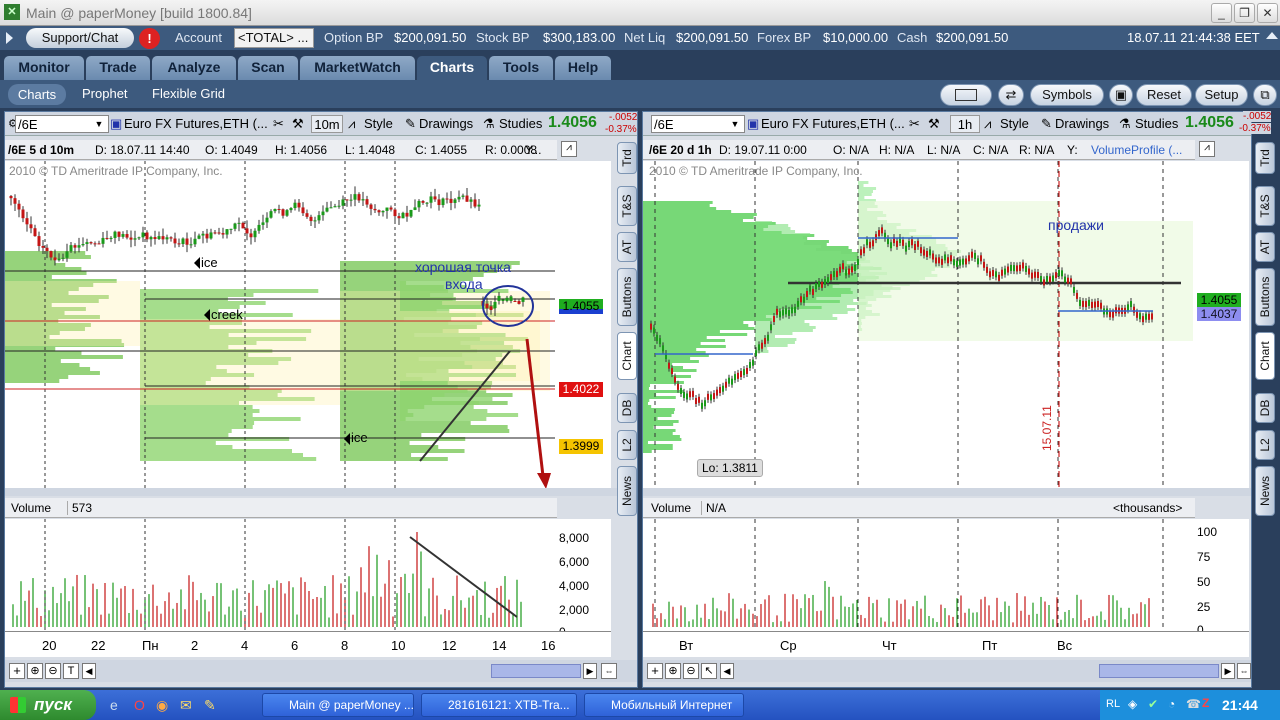 The height and width of the screenshot is (720, 1280). I want to click on reset-button: Reset, so click(1164, 95).